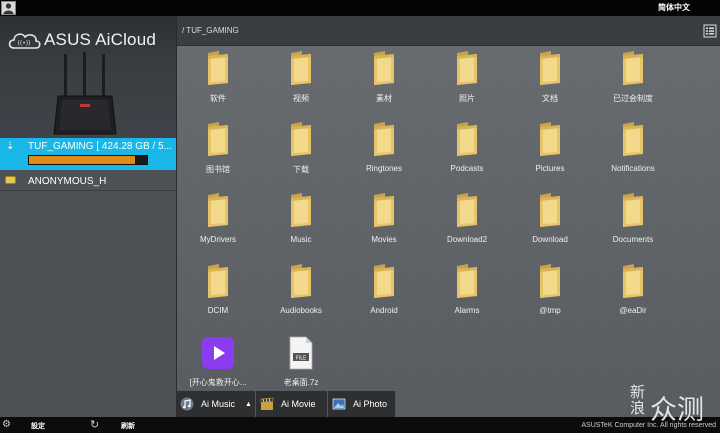 The image size is (720, 433). I want to click on folder-item: Movies, so click(384, 218).